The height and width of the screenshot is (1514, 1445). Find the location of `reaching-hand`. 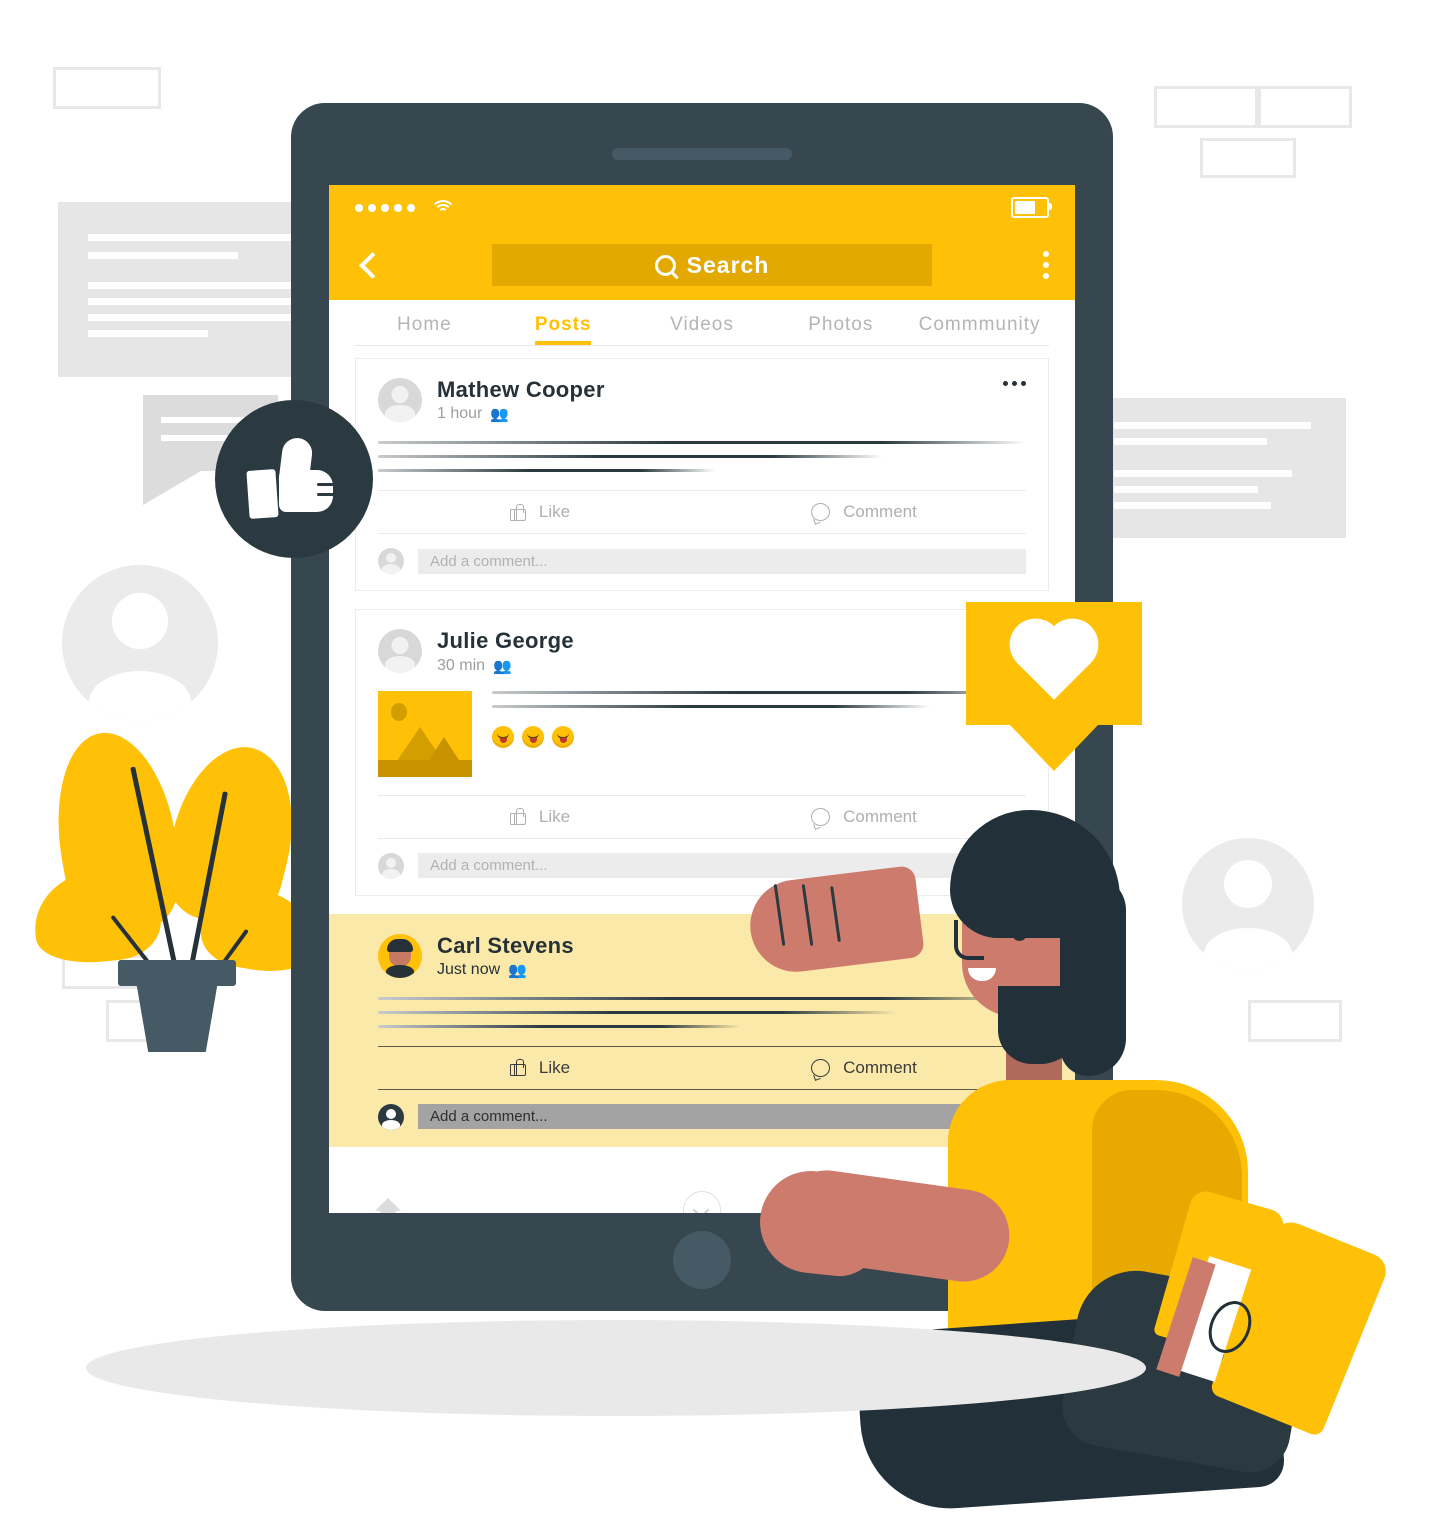

reaching-hand is located at coordinates (820, 1223).